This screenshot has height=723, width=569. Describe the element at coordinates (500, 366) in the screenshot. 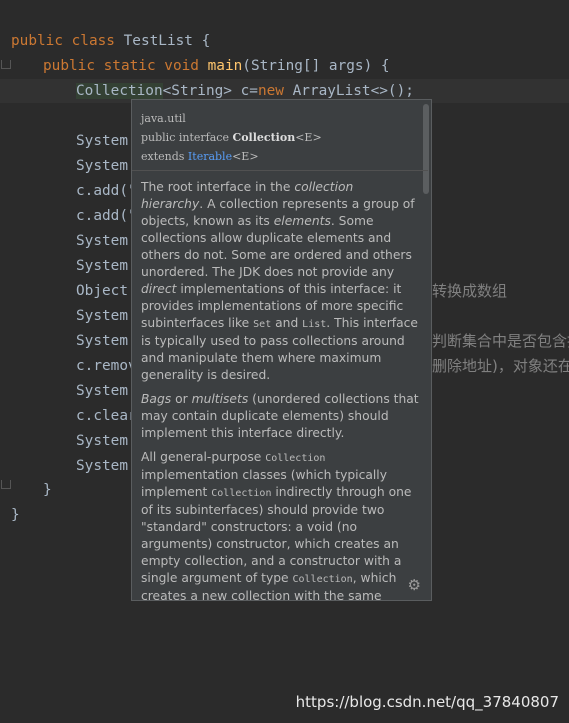

I see `code-comment: 删除地址)，对象还在` at that location.